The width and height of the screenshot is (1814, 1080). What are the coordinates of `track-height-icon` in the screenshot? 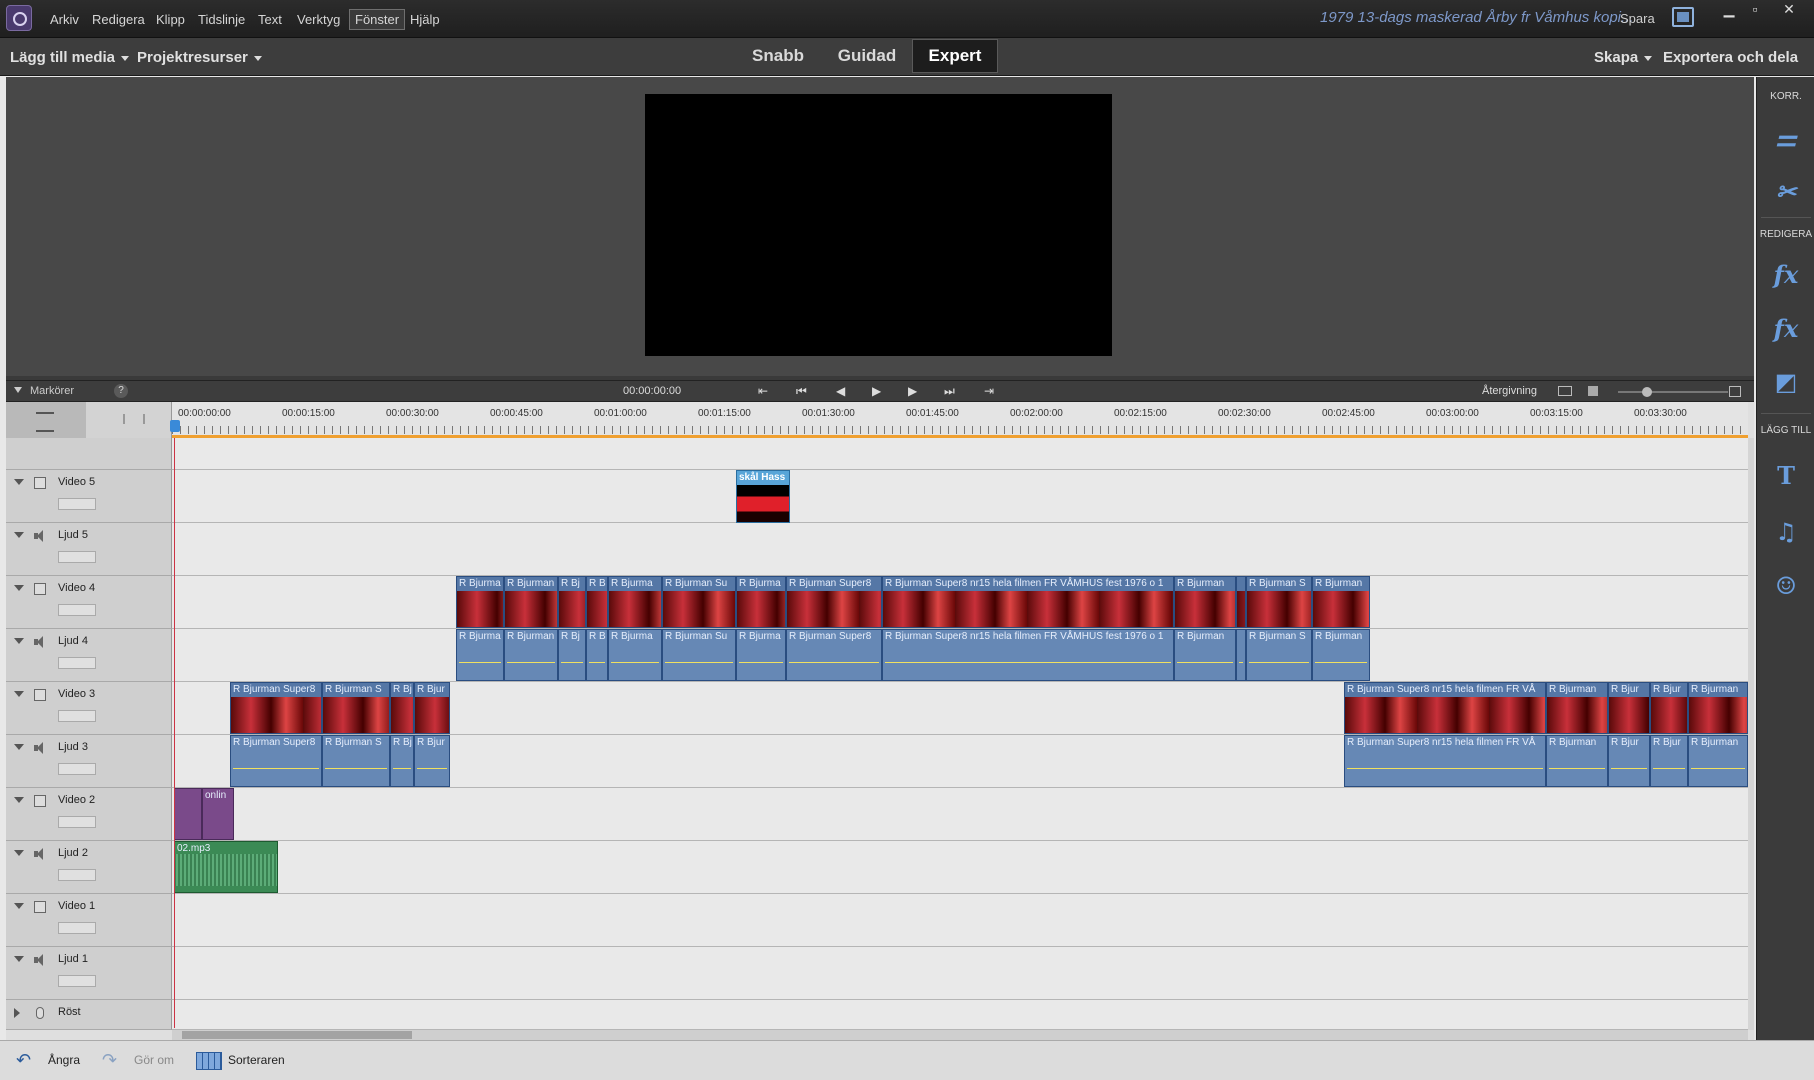 It's located at (1735, 391).